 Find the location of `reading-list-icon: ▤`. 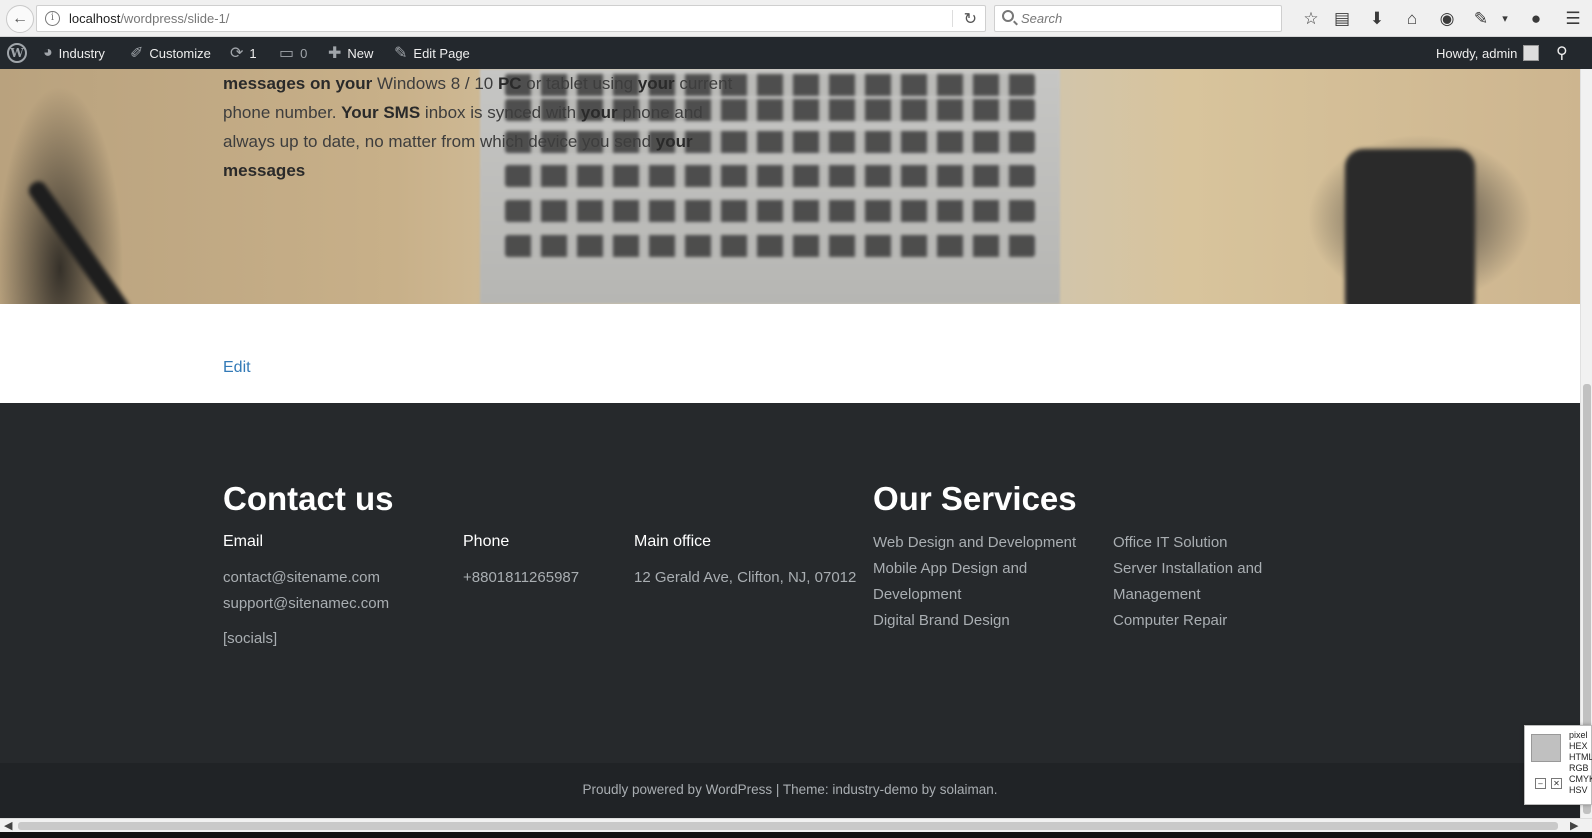

reading-list-icon: ▤ is located at coordinates (1342, 19).